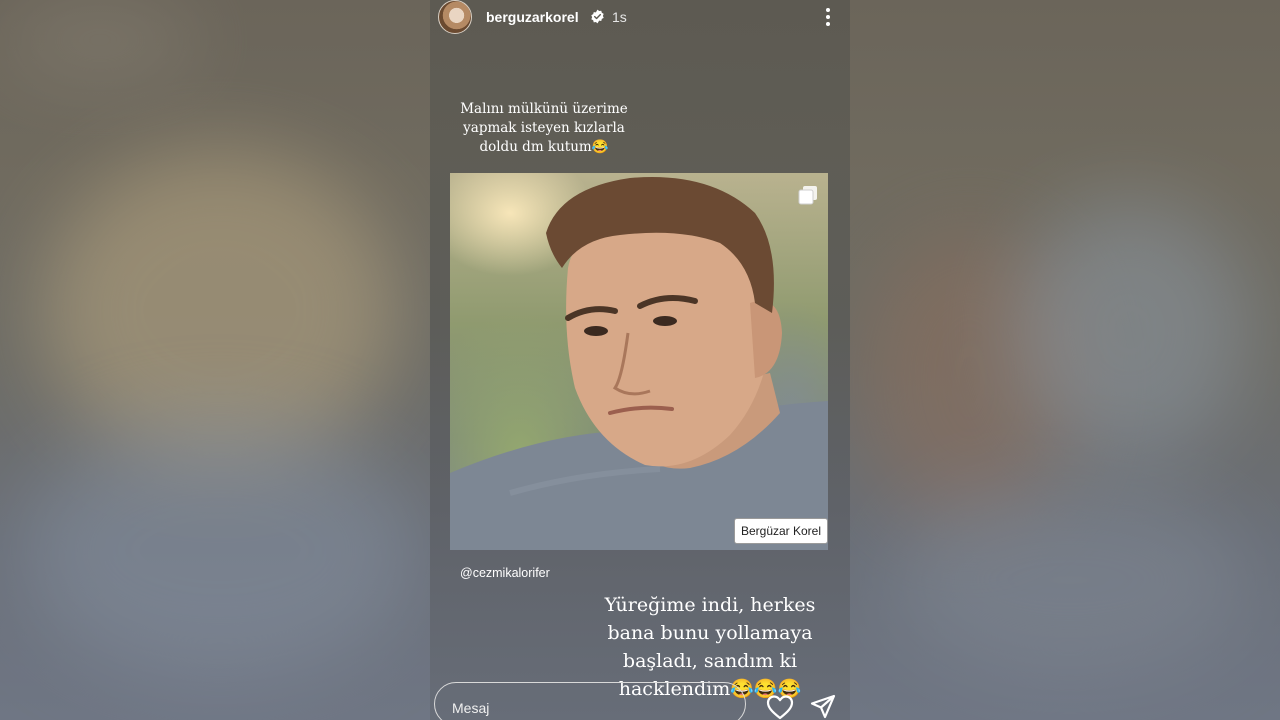 This screenshot has width=1280, height=720. I want to click on heart-icon, so click(780, 707).